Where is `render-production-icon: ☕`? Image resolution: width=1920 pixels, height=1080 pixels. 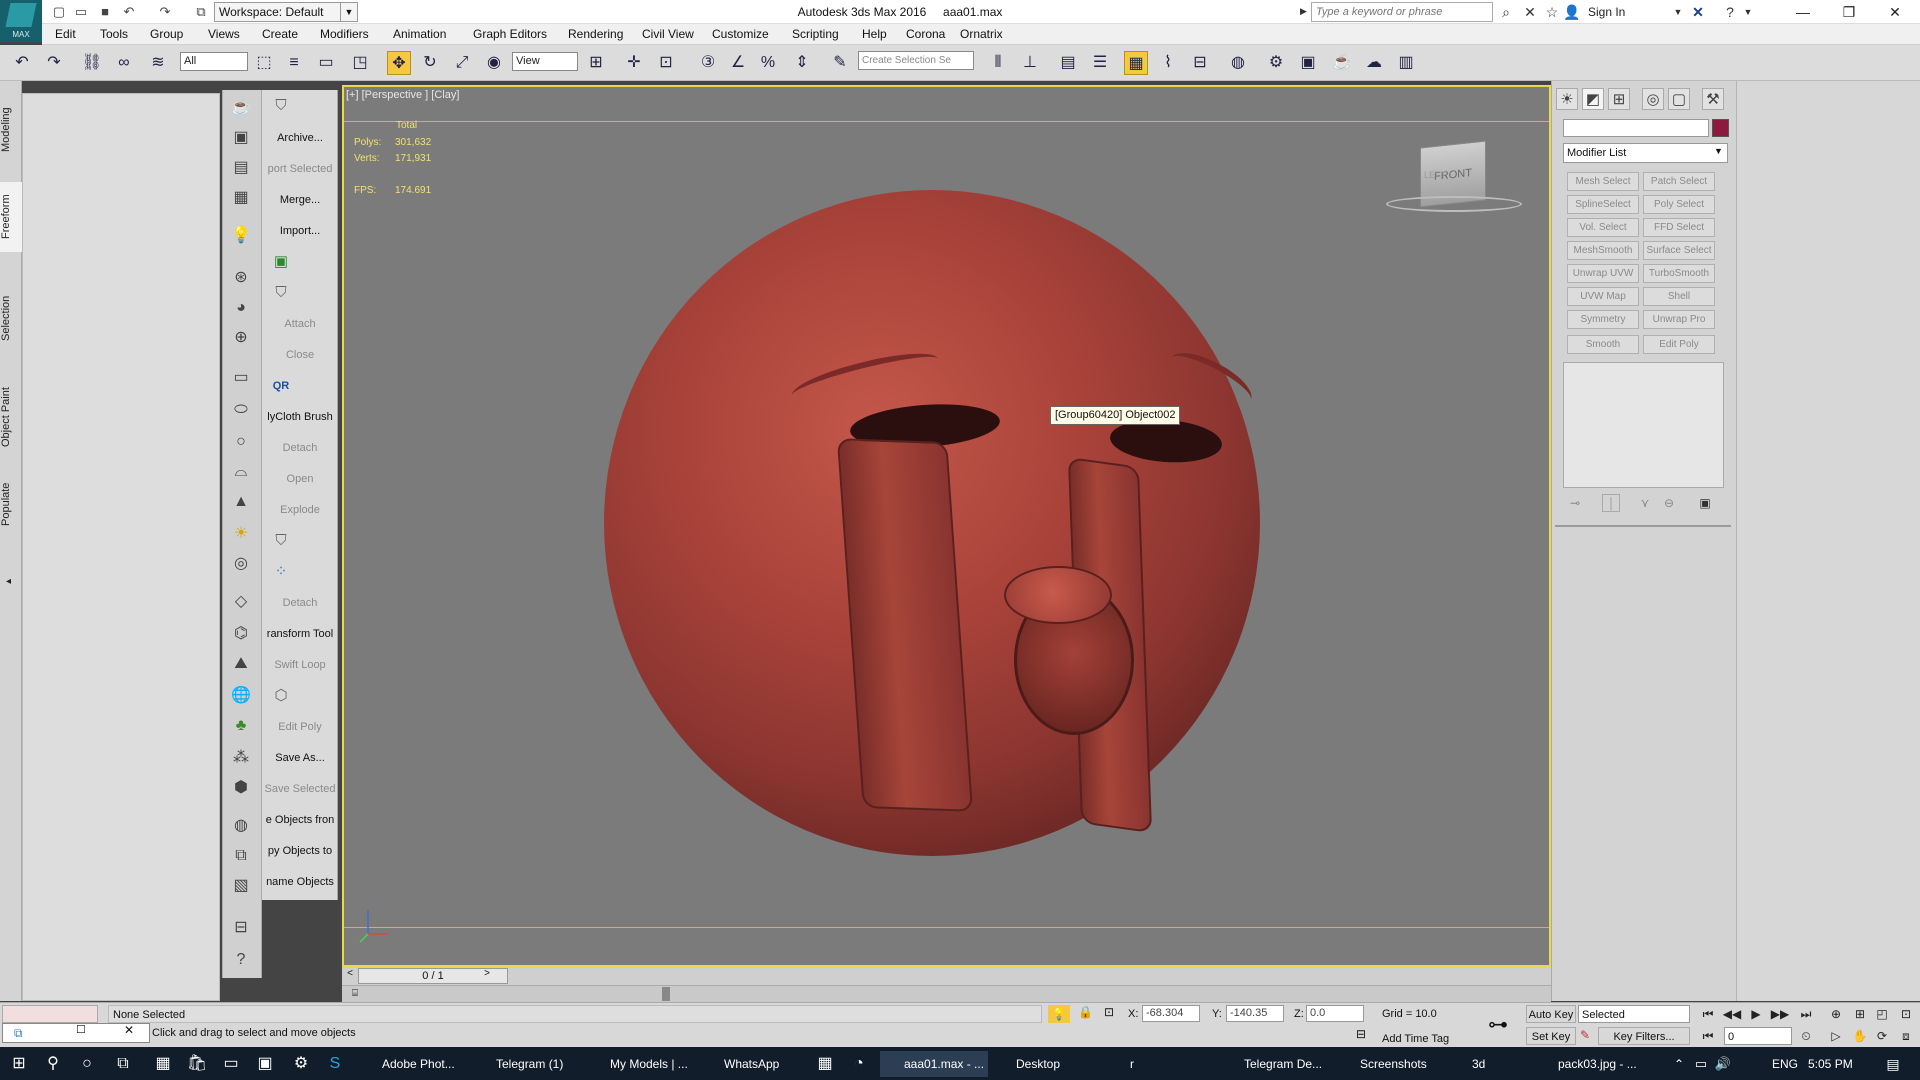
render-production-icon: ☕ is located at coordinates (1342, 63).